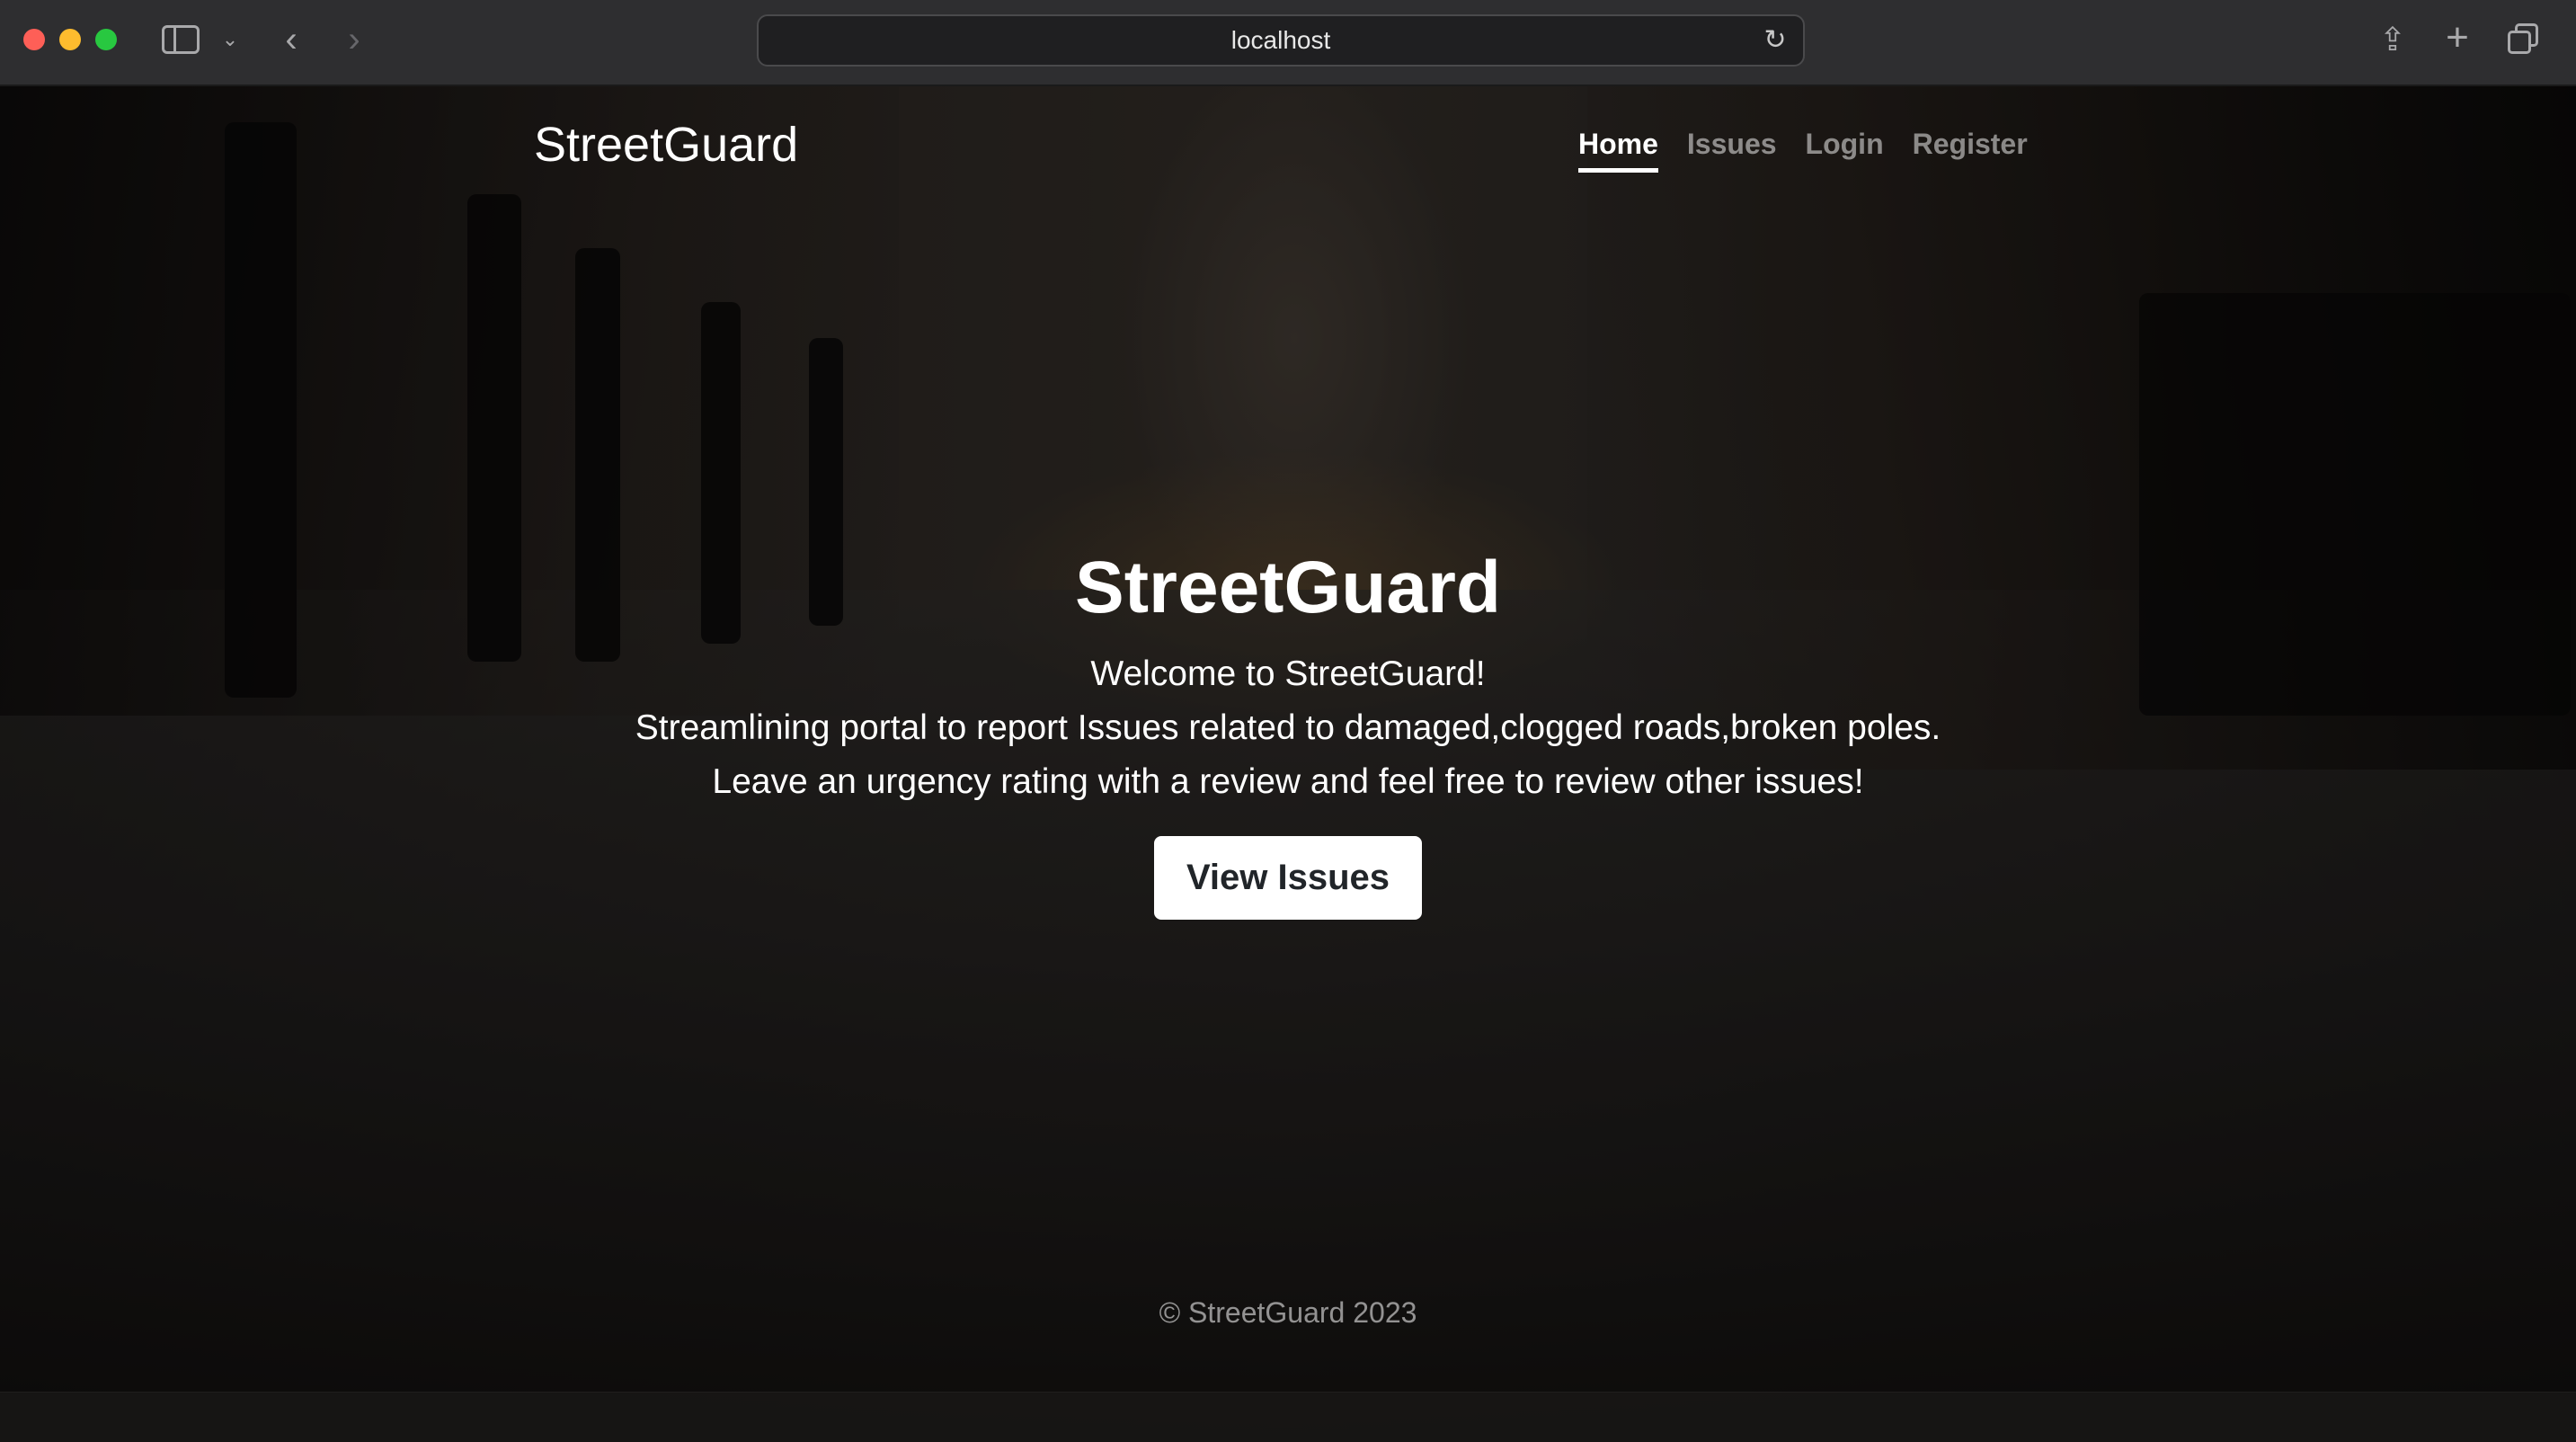 The height and width of the screenshot is (1442, 2576). I want to click on nav-links: Home Issues Login Register, so click(1803, 150).